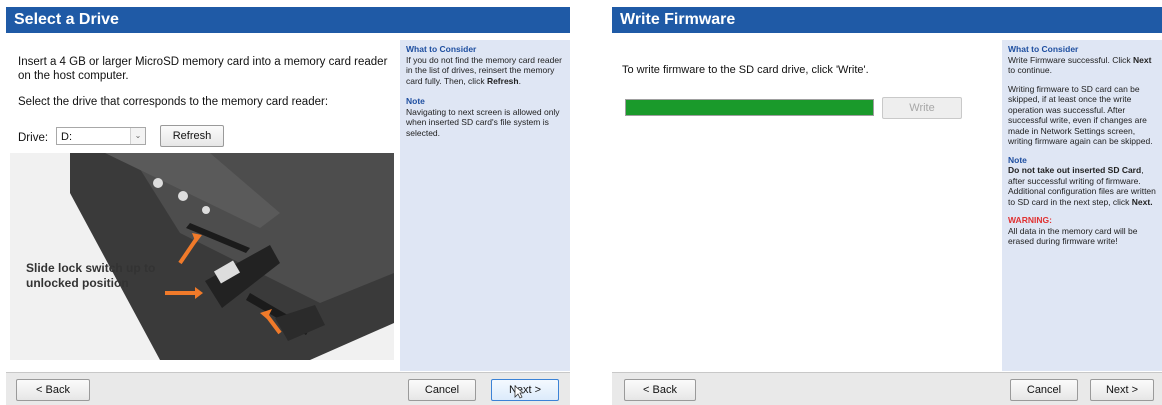 This screenshot has width=1162, height=405. I want to click on drive-label: Drive:, so click(33, 138).